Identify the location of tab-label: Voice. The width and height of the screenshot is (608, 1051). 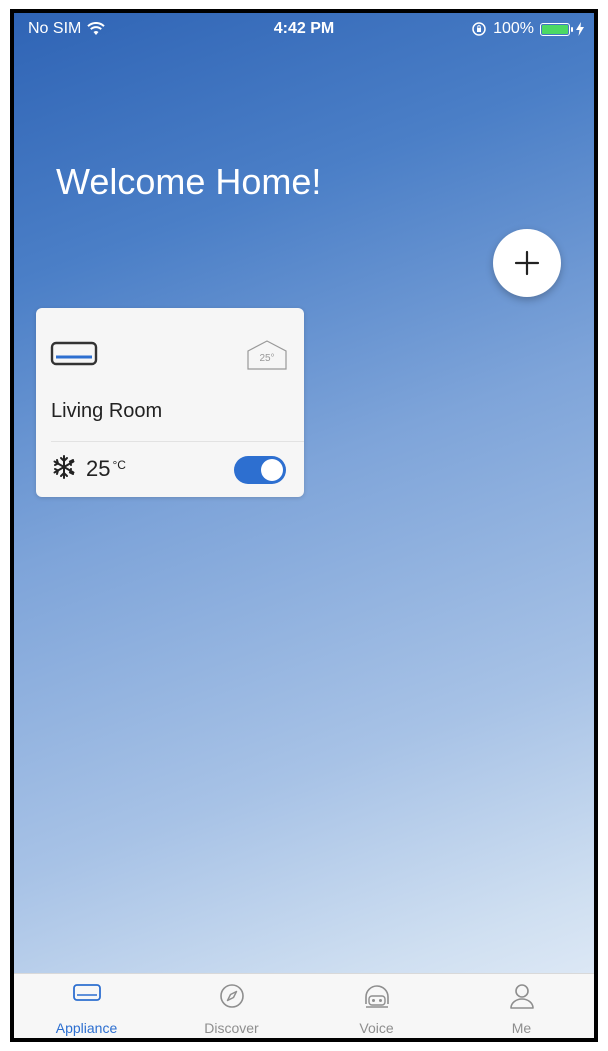
(376, 1028).